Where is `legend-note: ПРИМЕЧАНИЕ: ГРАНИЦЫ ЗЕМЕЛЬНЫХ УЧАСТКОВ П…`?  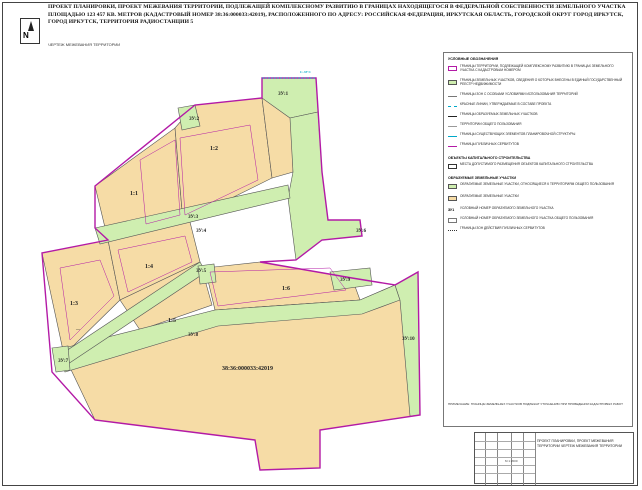
legend-note: ПРИМЕЧАНИЕ: ГРАНИЦЫ ЗЕМЕЛЬНЫХ УЧАСТКОВ П… is located at coordinates (535, 404).